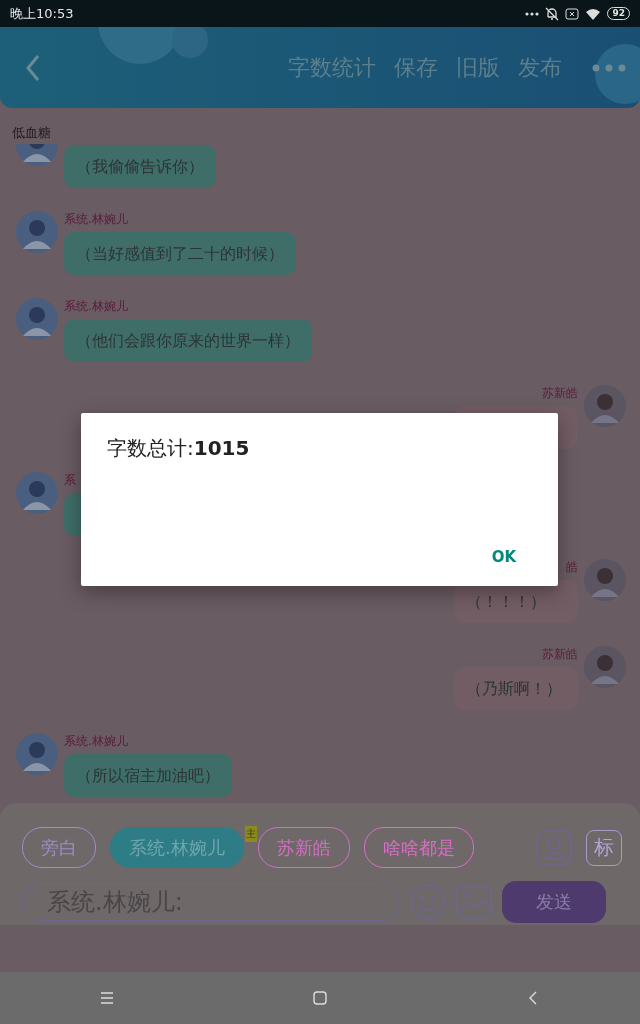 This screenshot has height=1024, width=640. Describe the element at coordinates (416, 67) in the screenshot. I see `header-action: 保存` at that location.